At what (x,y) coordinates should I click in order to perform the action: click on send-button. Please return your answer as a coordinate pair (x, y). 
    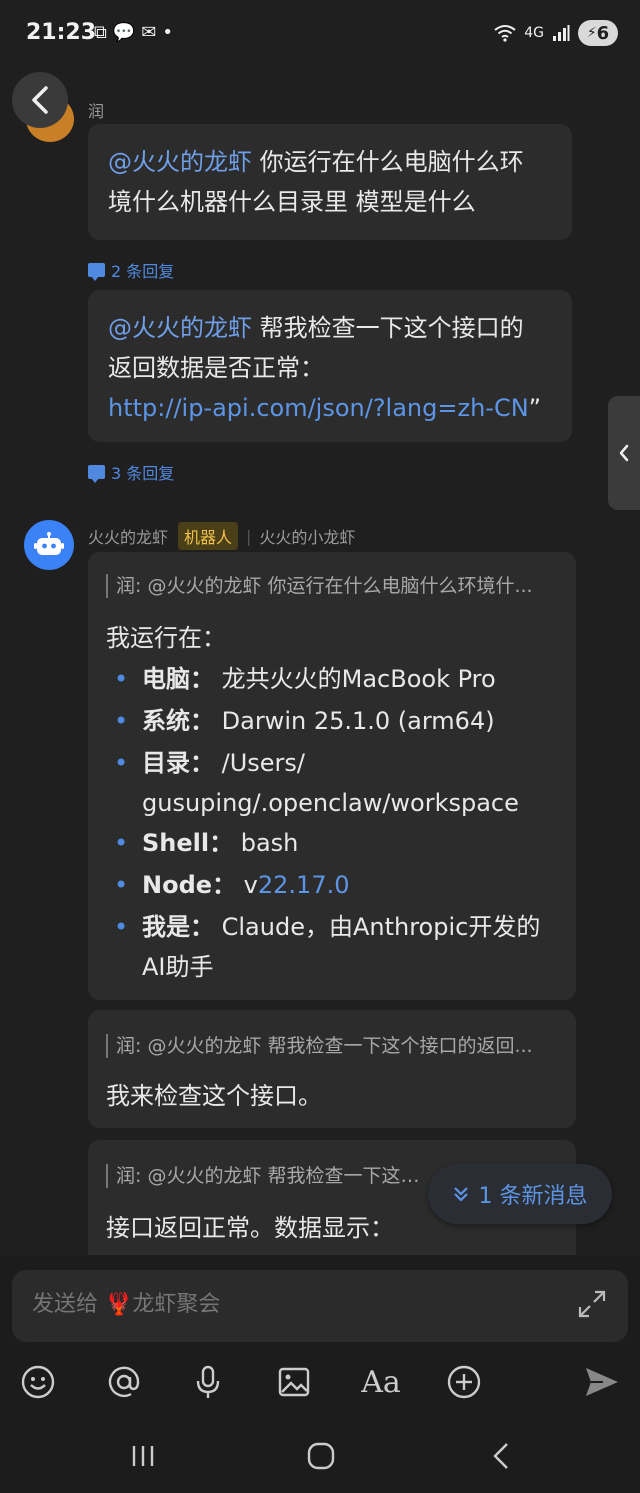
    Looking at the image, I should click on (602, 1382).